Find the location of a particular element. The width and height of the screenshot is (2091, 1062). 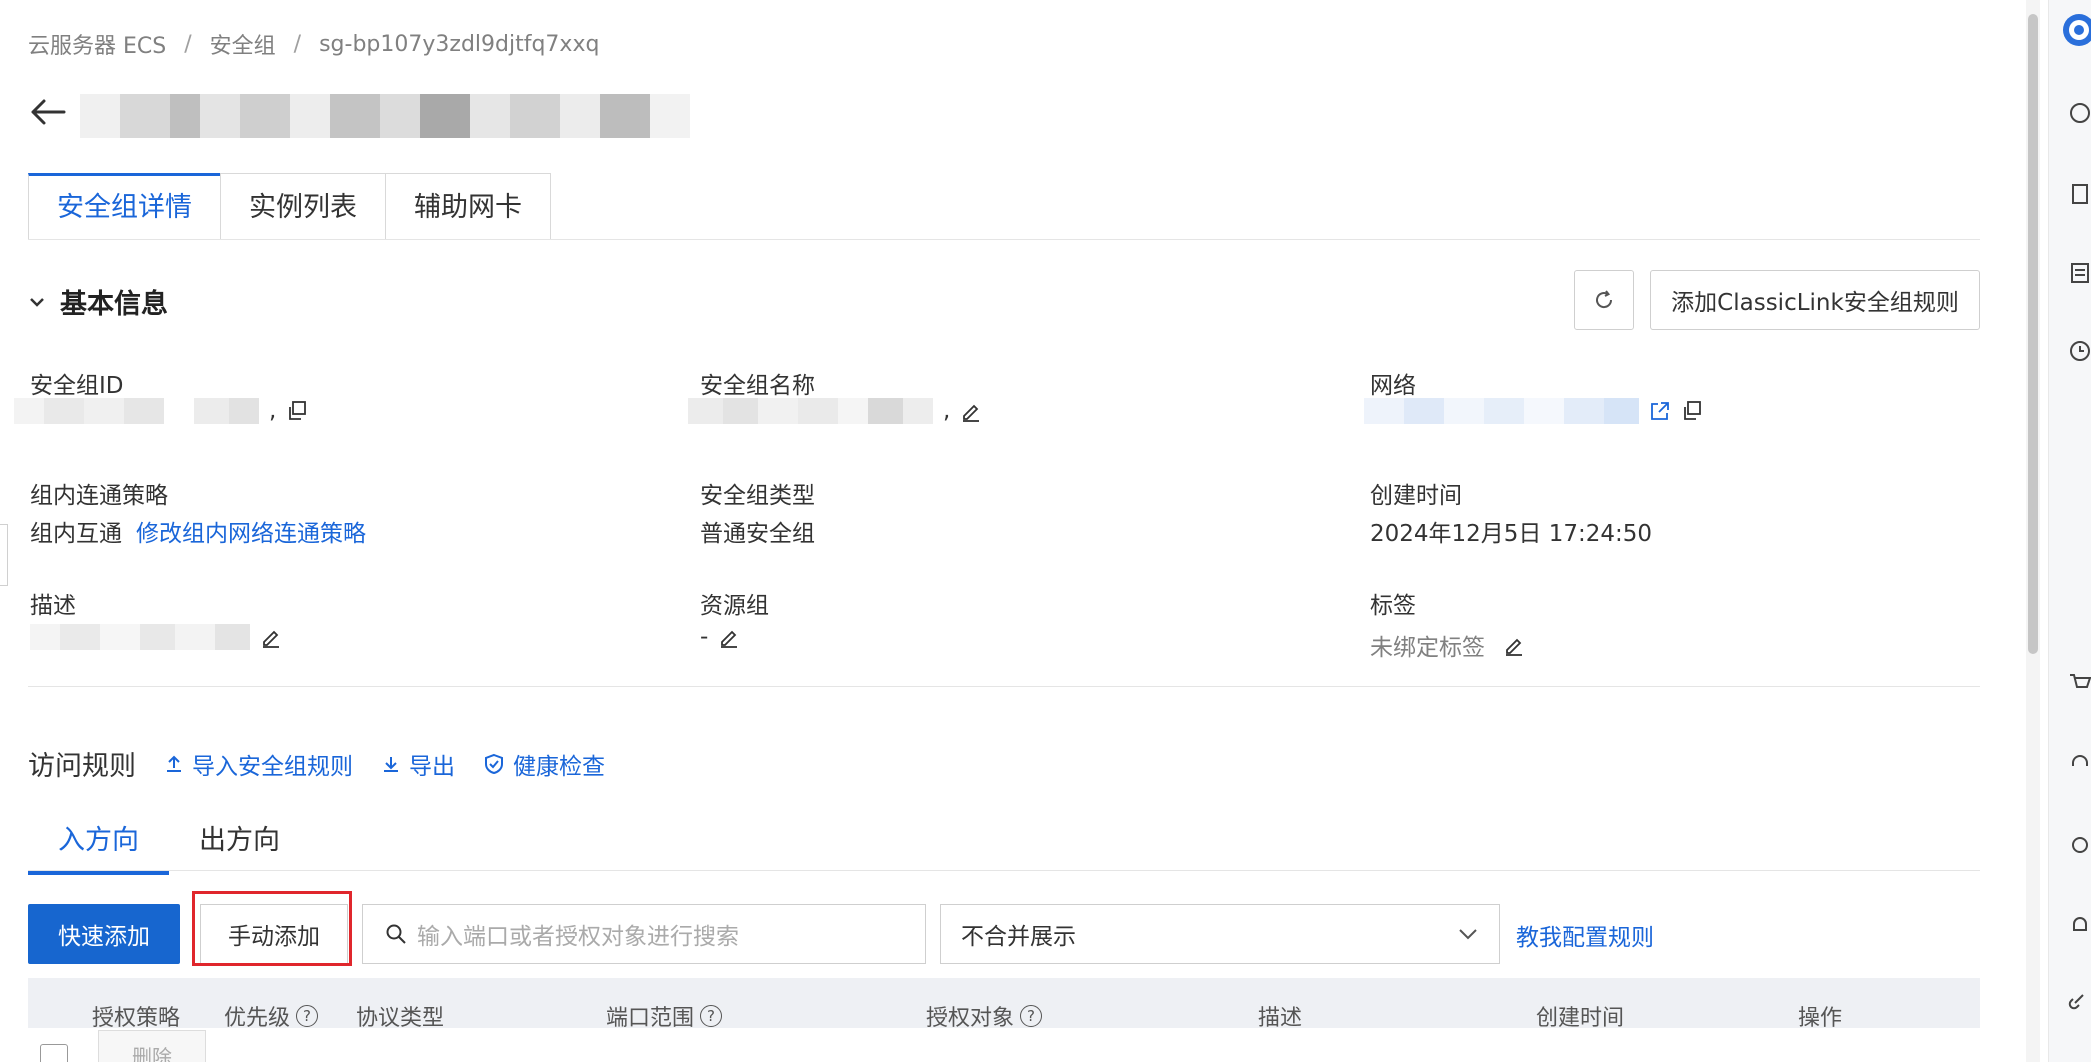

col-priority: 优先级? is located at coordinates (271, 1014).